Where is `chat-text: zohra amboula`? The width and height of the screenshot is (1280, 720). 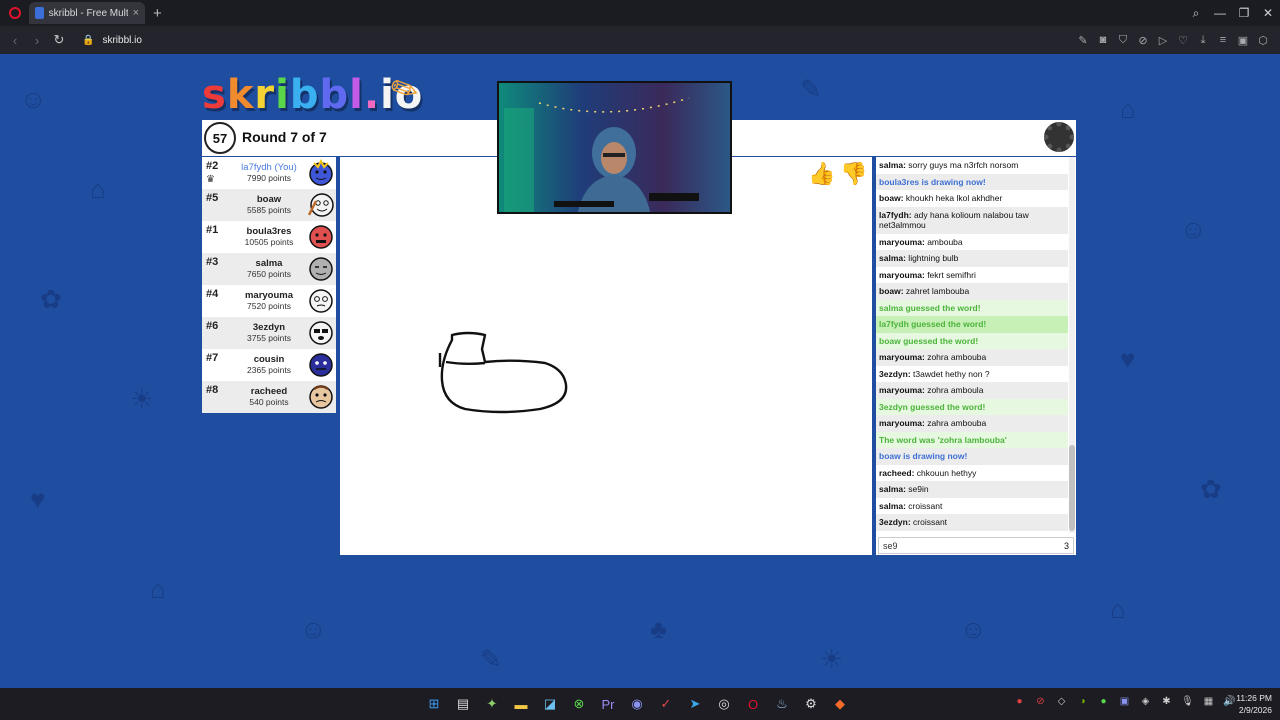 chat-text: zohra amboula is located at coordinates (954, 390).